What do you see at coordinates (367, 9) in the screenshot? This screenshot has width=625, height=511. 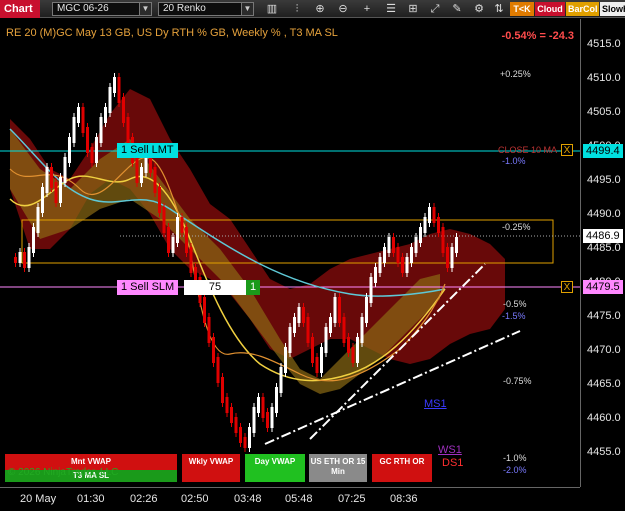 I see `crosshair-icon: +` at bounding box center [367, 9].